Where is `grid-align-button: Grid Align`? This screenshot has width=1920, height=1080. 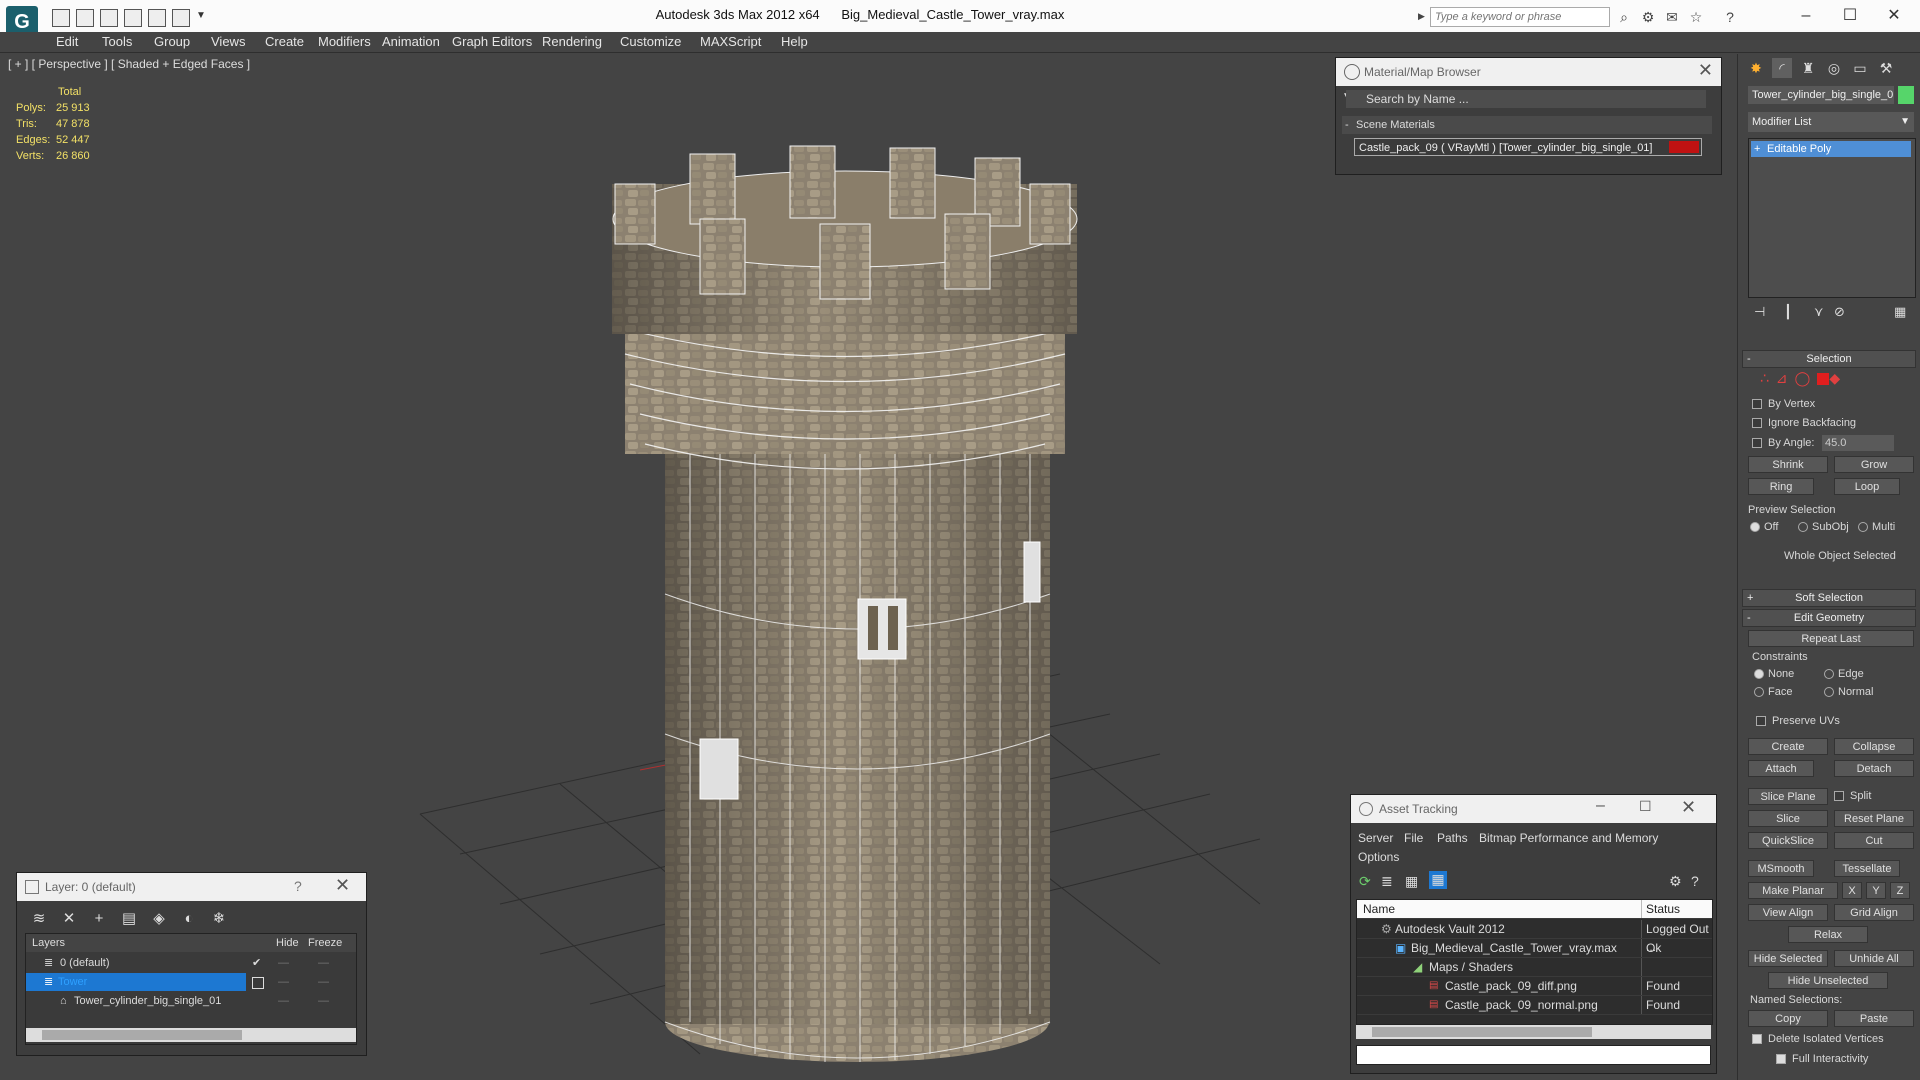 grid-align-button: Grid Align is located at coordinates (1874, 912).